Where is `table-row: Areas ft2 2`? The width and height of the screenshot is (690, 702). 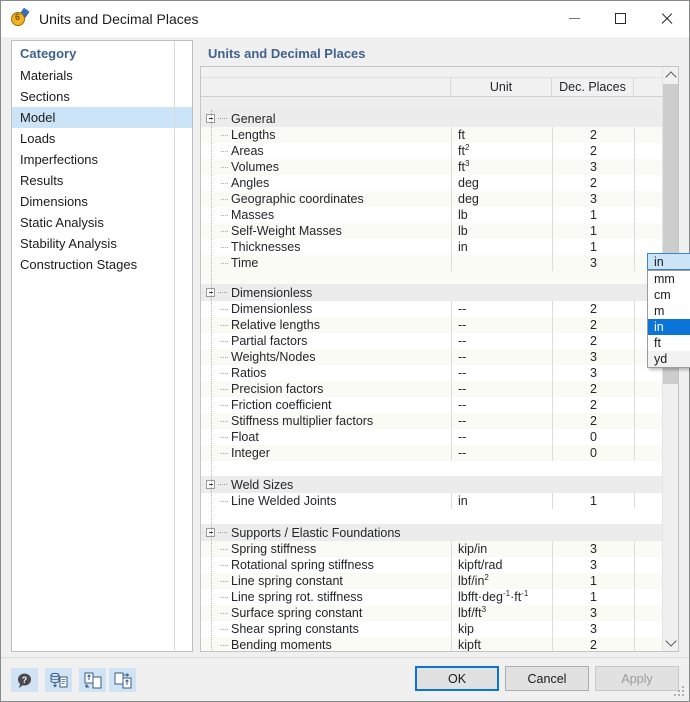
table-row: Areas ft2 2 is located at coordinates (431, 151).